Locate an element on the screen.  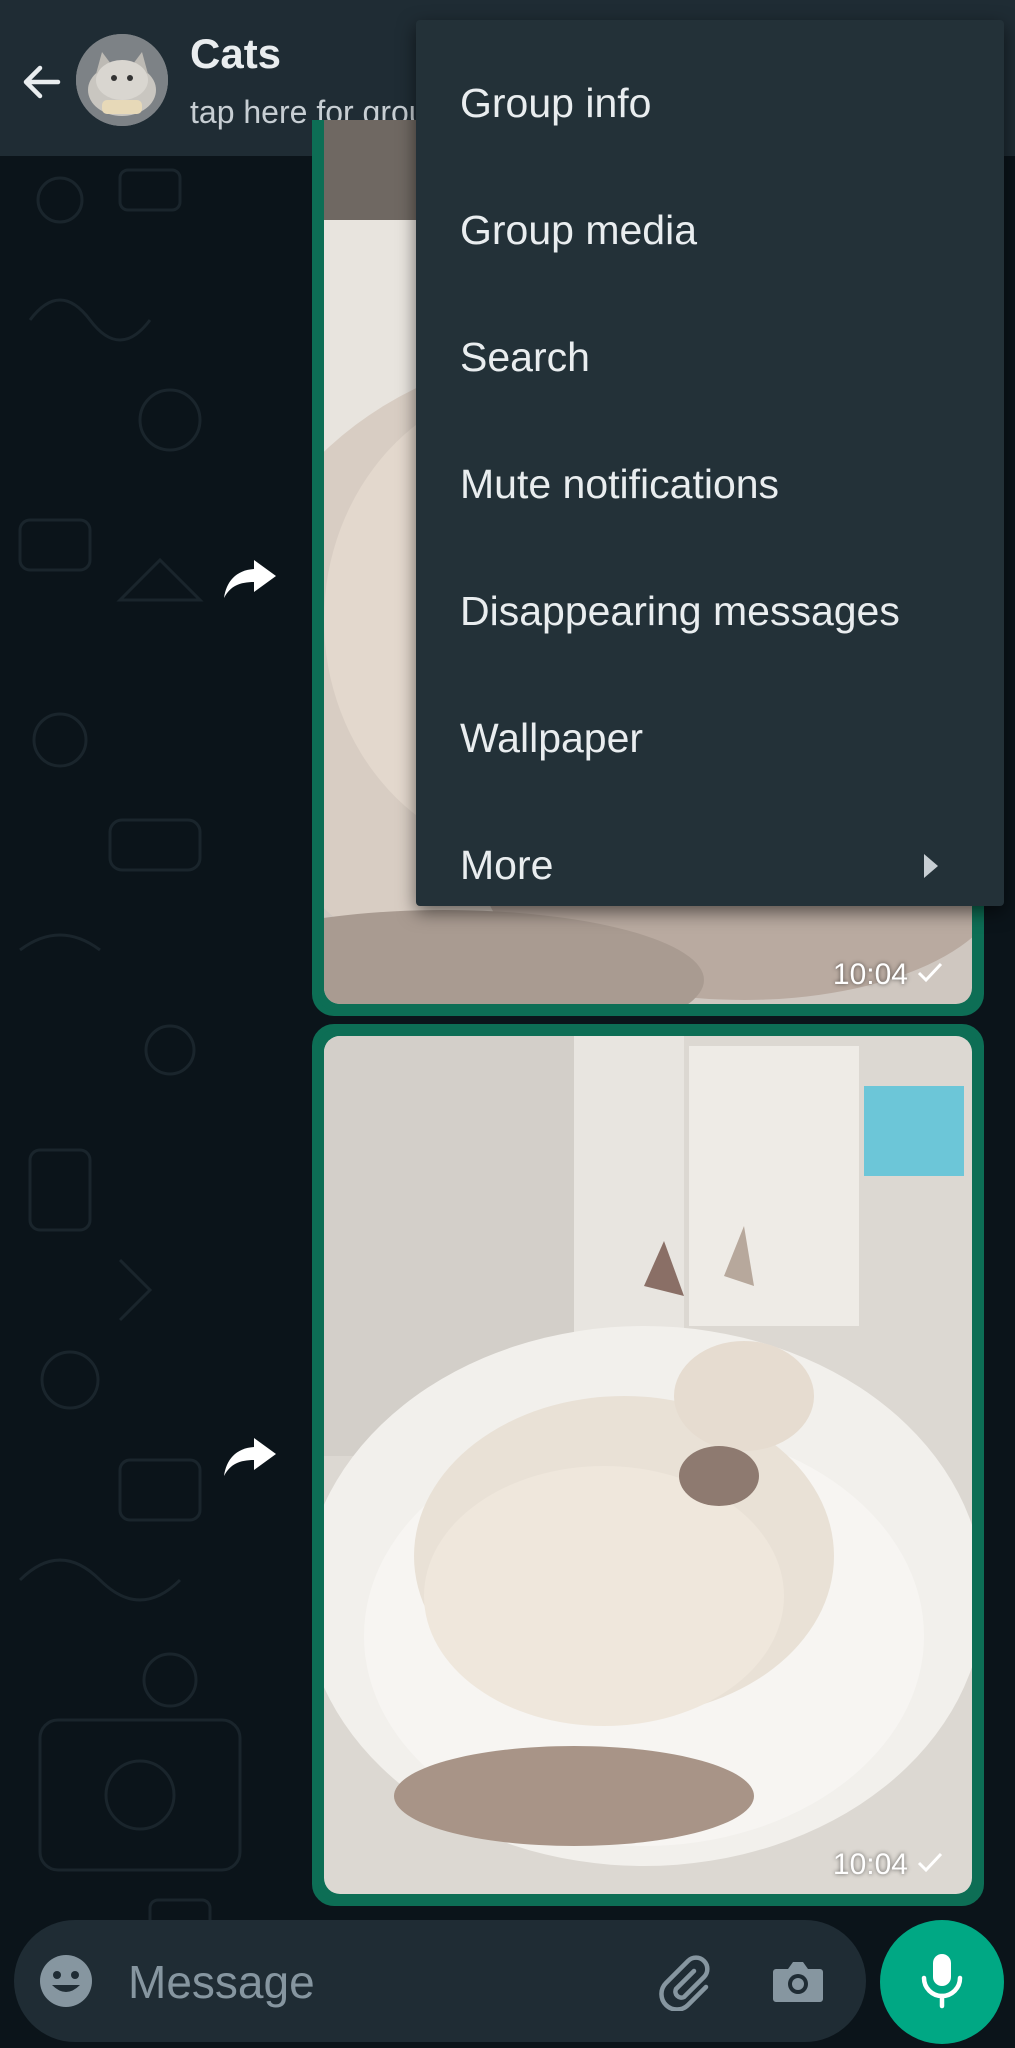
message-composer is located at coordinates (440, 1981).